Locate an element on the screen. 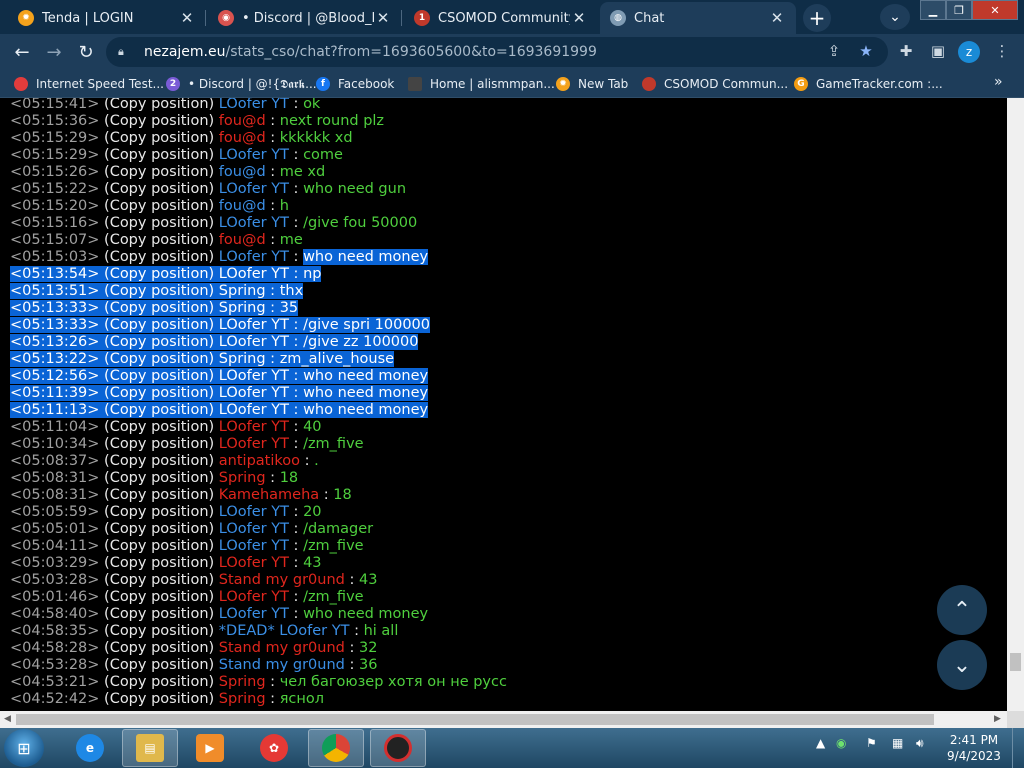 This screenshot has width=1024, height=768. tab-search-button: ⌄ is located at coordinates (895, 17).